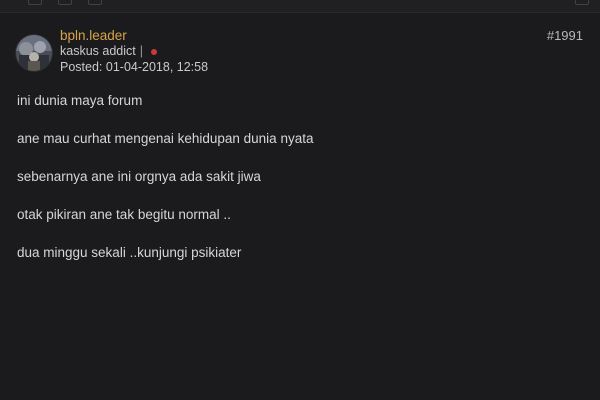 The width and height of the screenshot is (600, 400). I want to click on offline-status-icon, so click(153, 51).